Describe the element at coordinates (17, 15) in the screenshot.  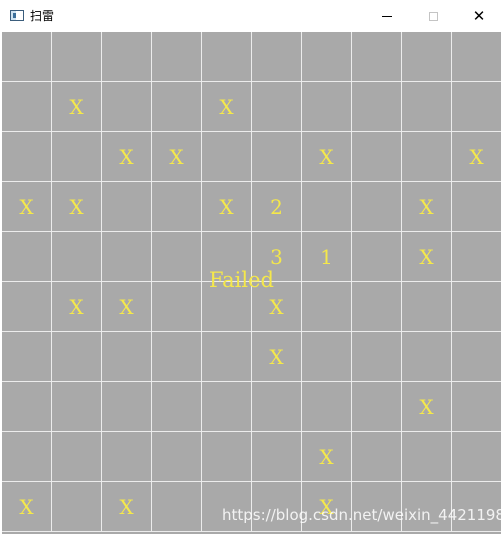
I see `app-window-icon` at that location.